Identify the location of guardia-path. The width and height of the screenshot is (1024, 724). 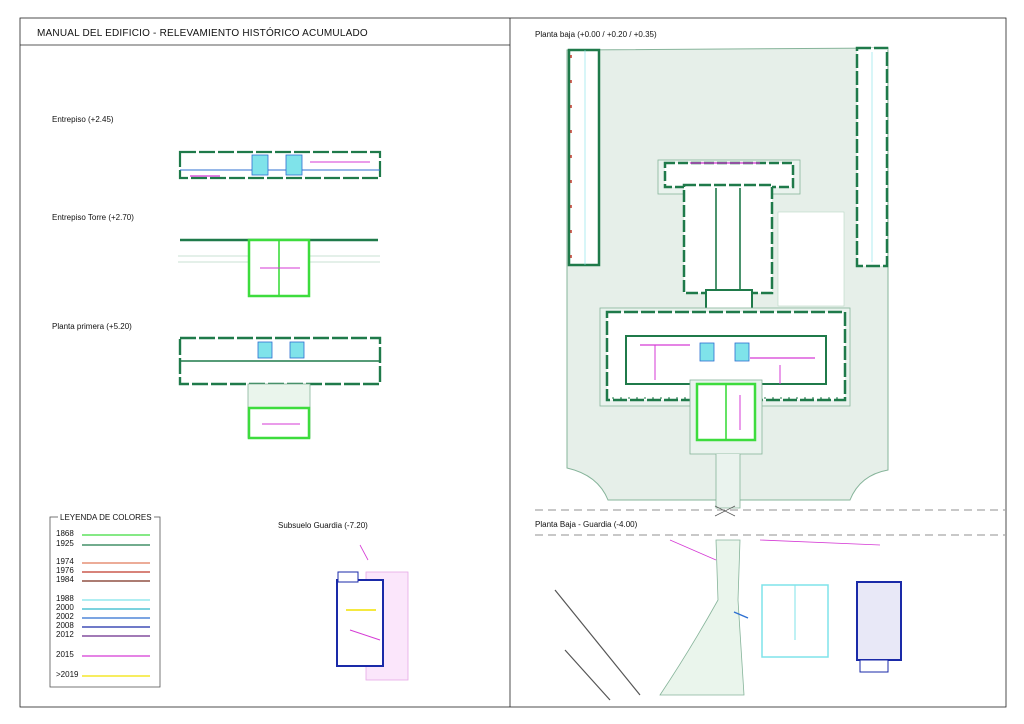
(702, 617).